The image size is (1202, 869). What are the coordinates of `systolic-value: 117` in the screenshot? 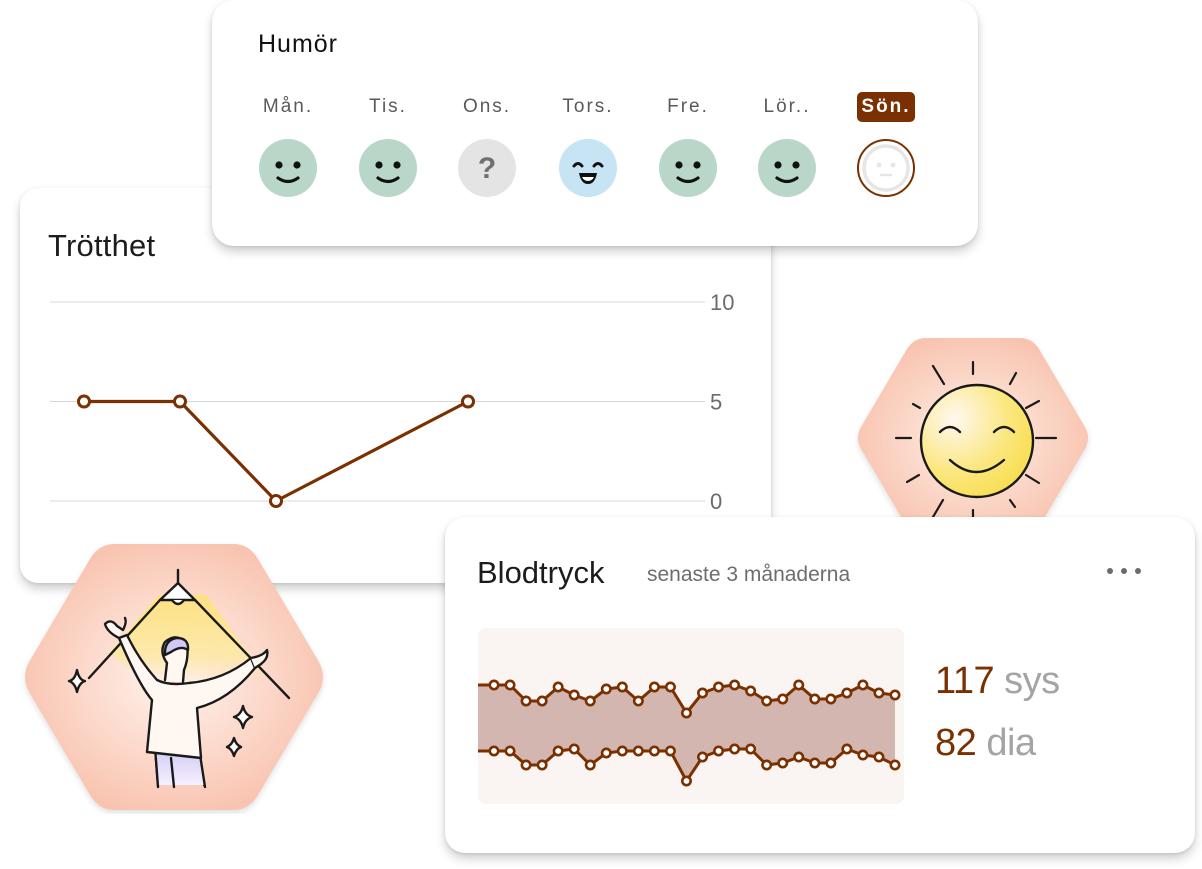 It's located at (965, 681).